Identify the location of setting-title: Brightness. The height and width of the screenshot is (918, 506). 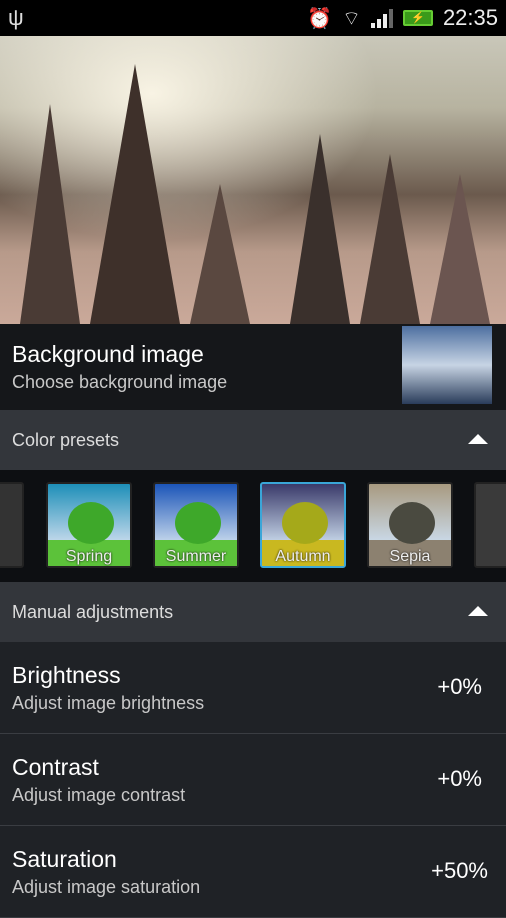
(66, 674).